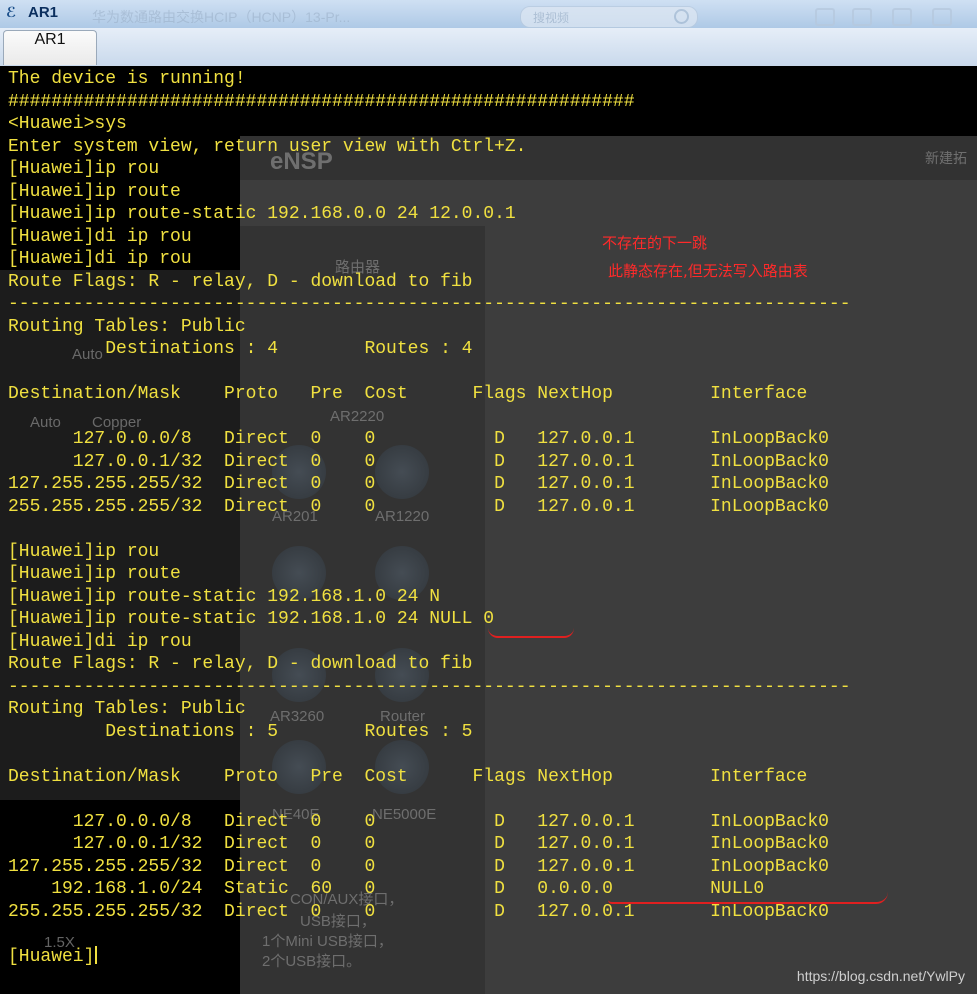  Describe the element at coordinates (531, 633) in the screenshot. I see `annotation-underline-null` at that location.